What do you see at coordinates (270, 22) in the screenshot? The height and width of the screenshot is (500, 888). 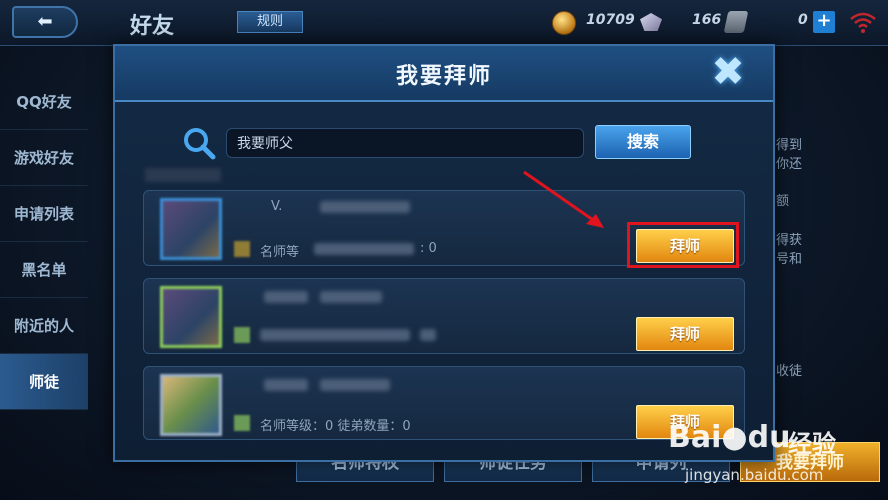 I see `rules-button: 规则` at bounding box center [270, 22].